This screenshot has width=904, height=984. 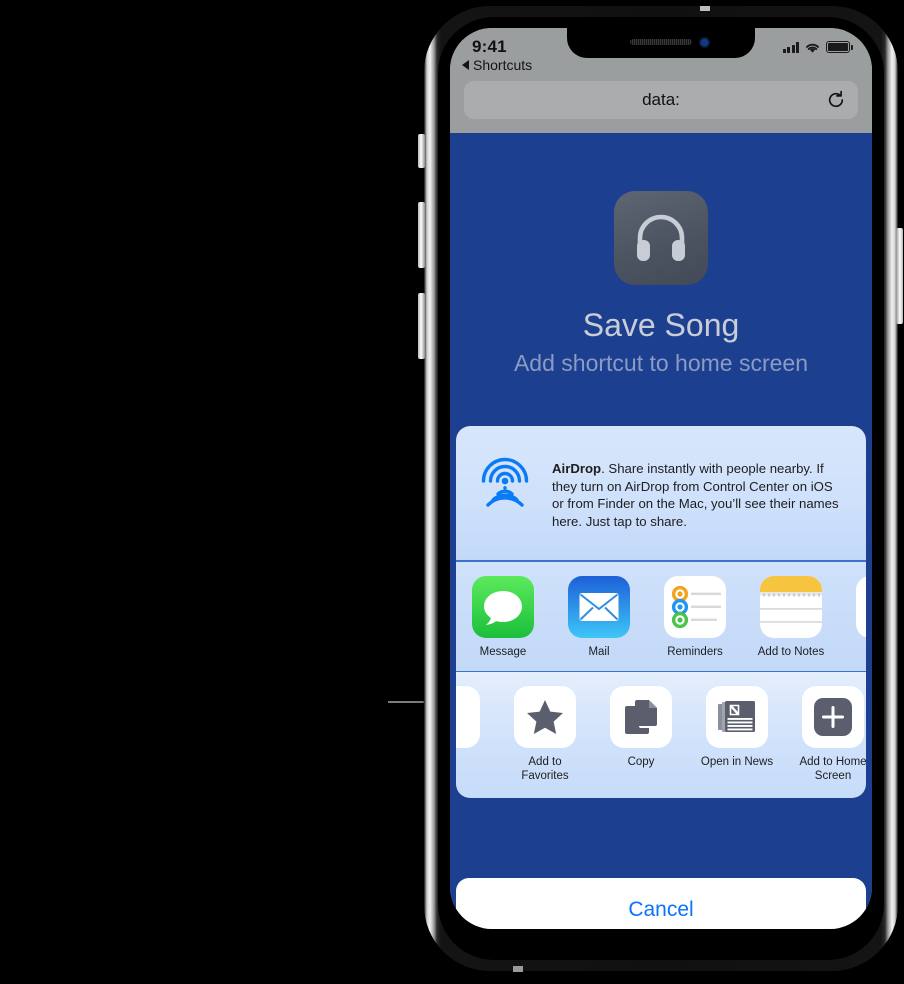 I want to click on share-target-reminders: Reminders, so click(x=695, y=617).